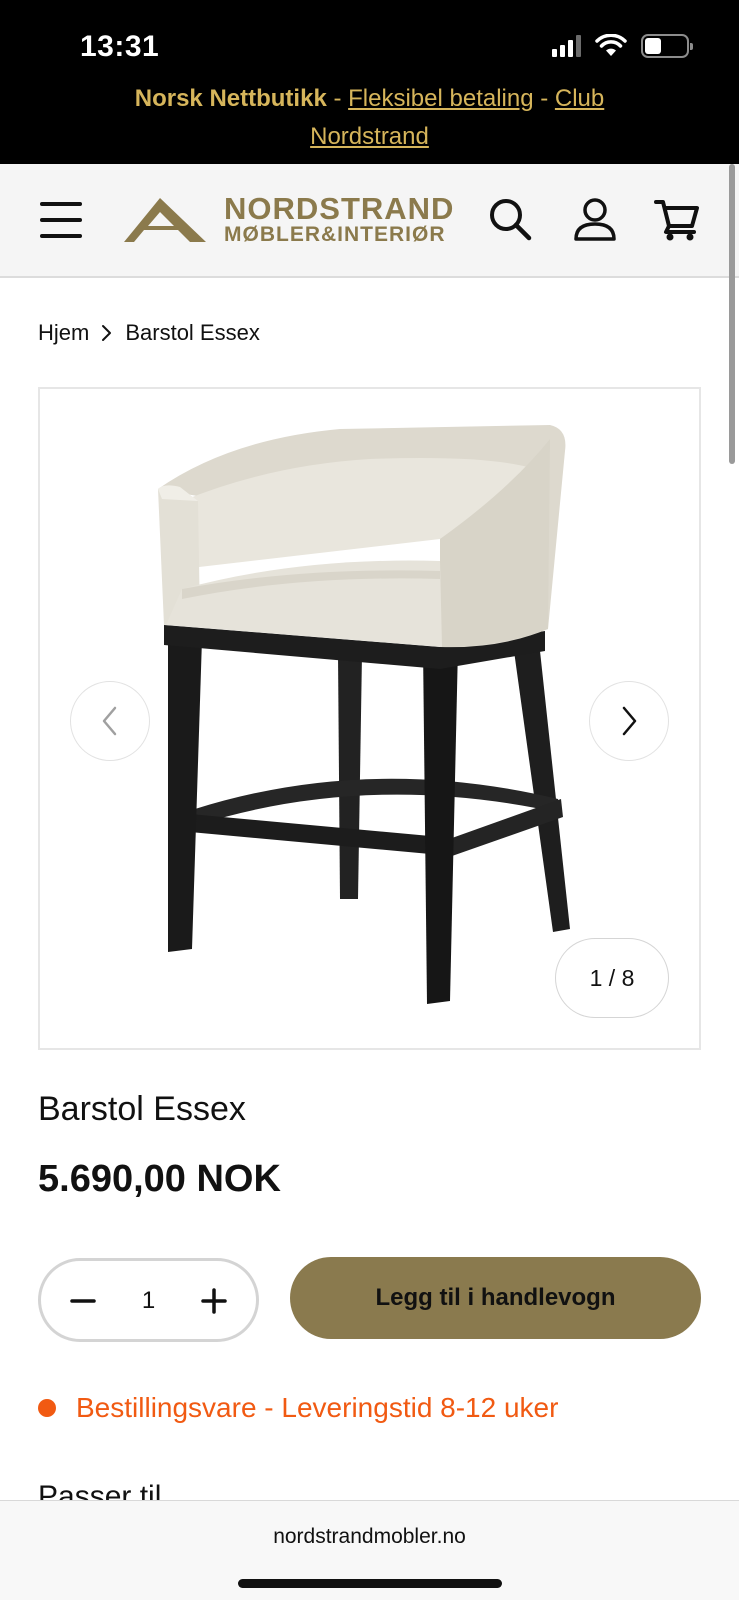 This screenshot has width=739, height=1600. I want to click on stock-status: Bestillingsvare - Leveringstid 8-12 uker, so click(298, 1408).